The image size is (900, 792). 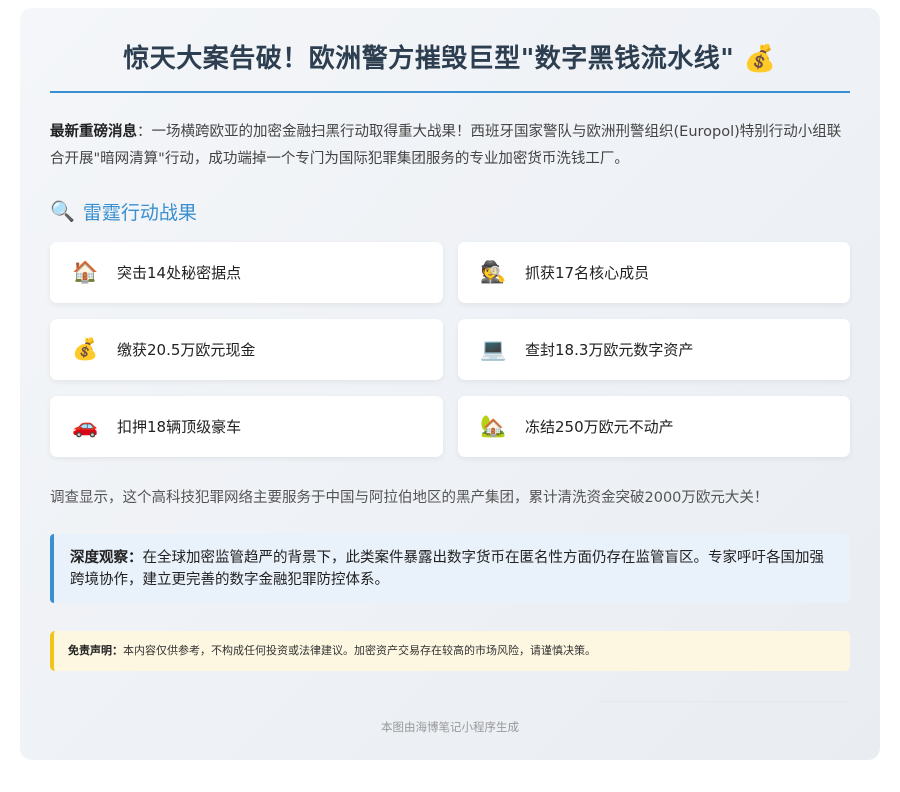 What do you see at coordinates (429, 59) in the screenshot?
I see `title-text: 惊天大案告破！欧洲警方摧毁巨型"数字黑钱流水线"` at bounding box center [429, 59].